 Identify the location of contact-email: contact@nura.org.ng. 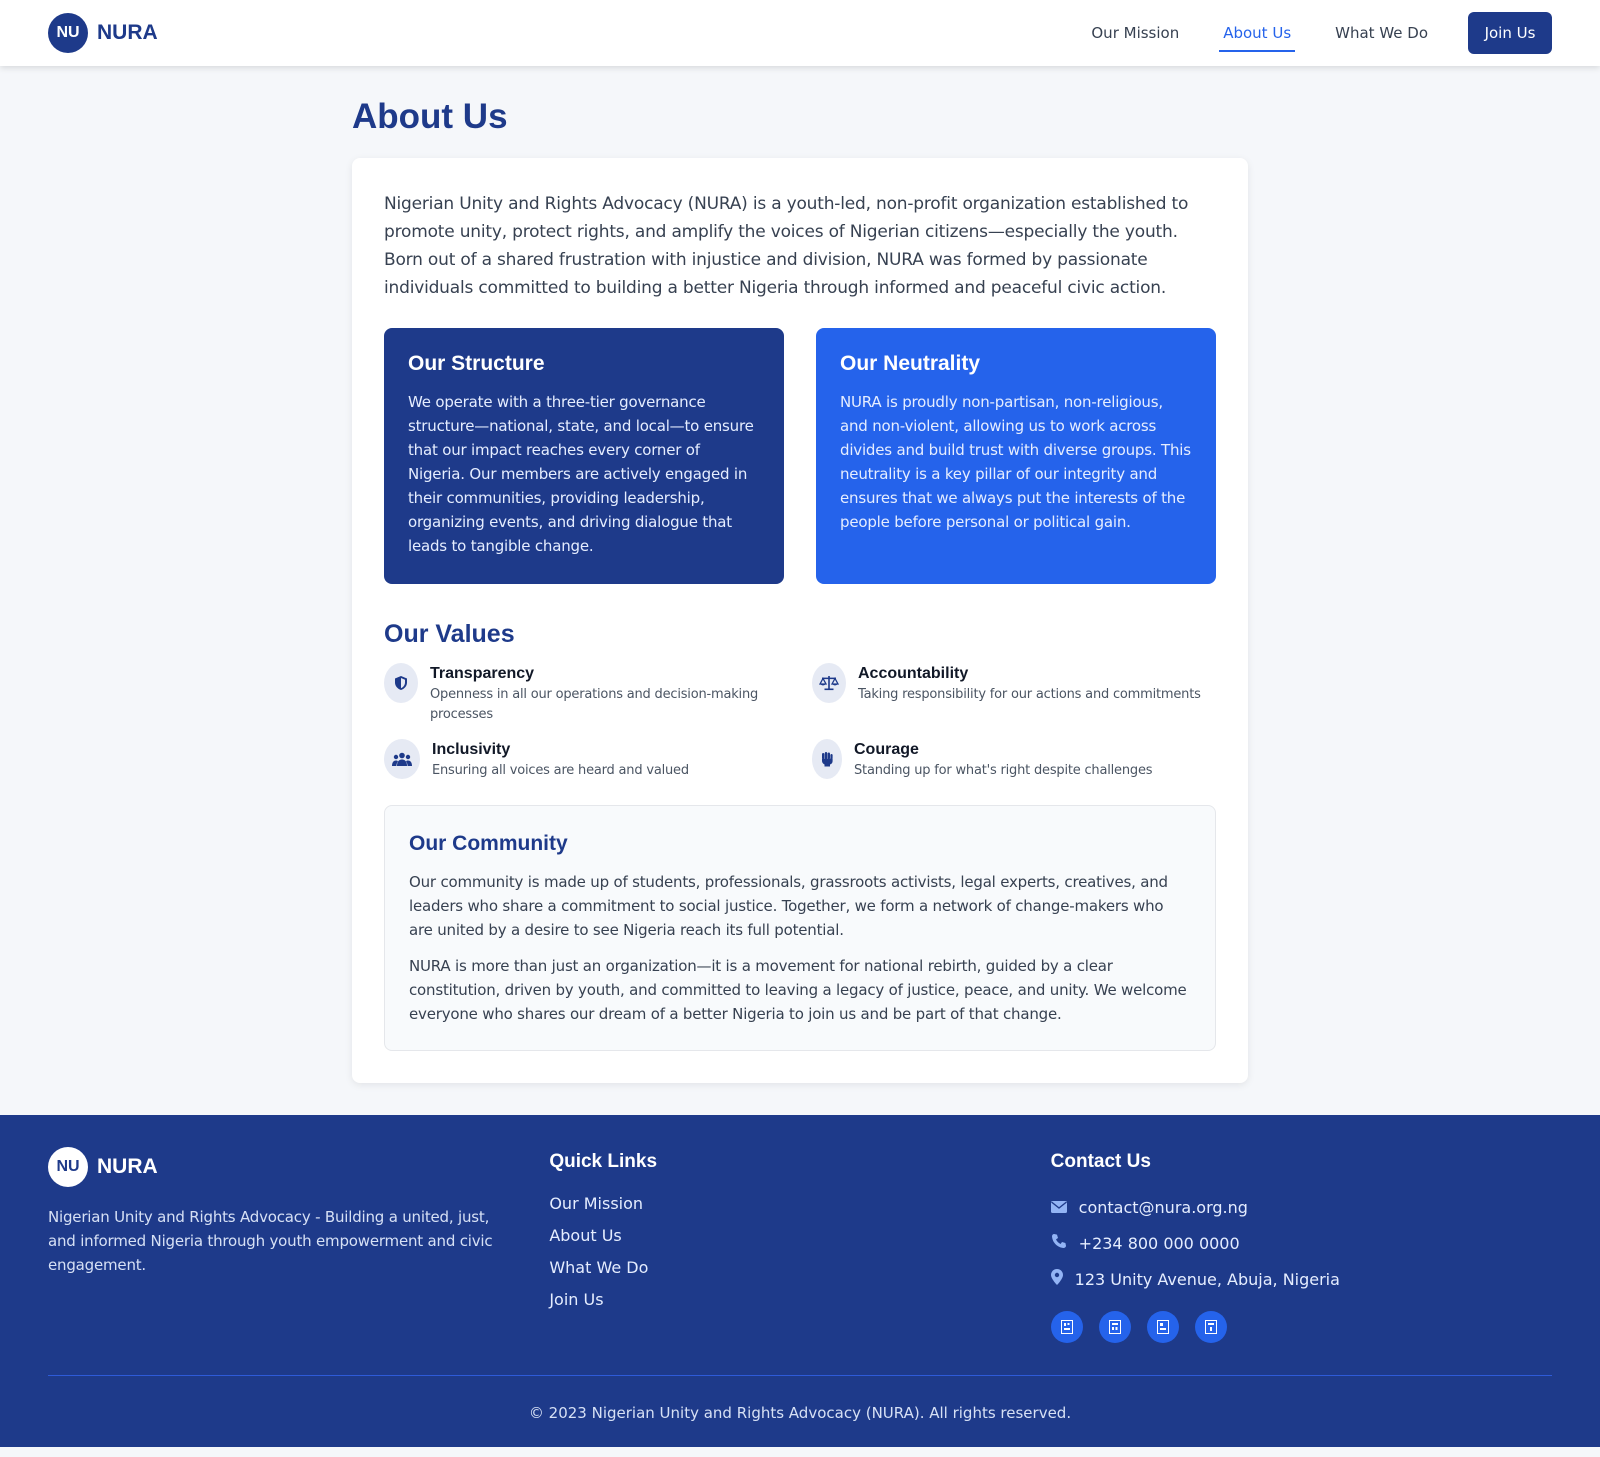
(1301, 1207).